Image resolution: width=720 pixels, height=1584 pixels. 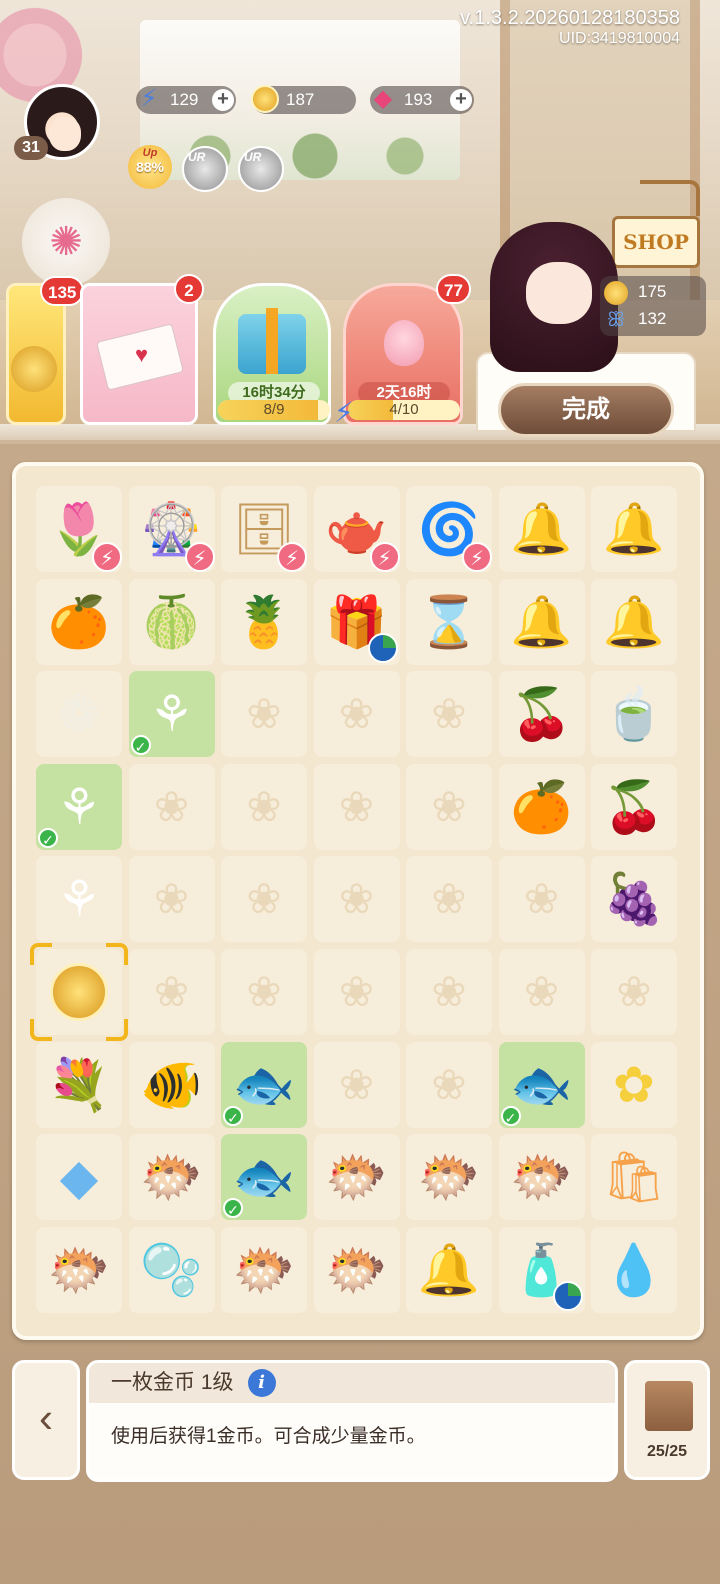 I want to click on pineapple-icon: 🍍, so click(x=264, y=621).